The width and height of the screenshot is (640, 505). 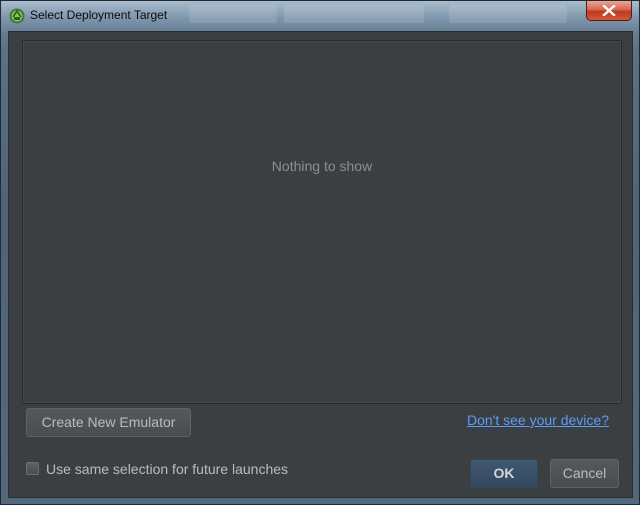 I want to click on same-selection-label: Use same selection for future launches, so click(x=167, y=469).